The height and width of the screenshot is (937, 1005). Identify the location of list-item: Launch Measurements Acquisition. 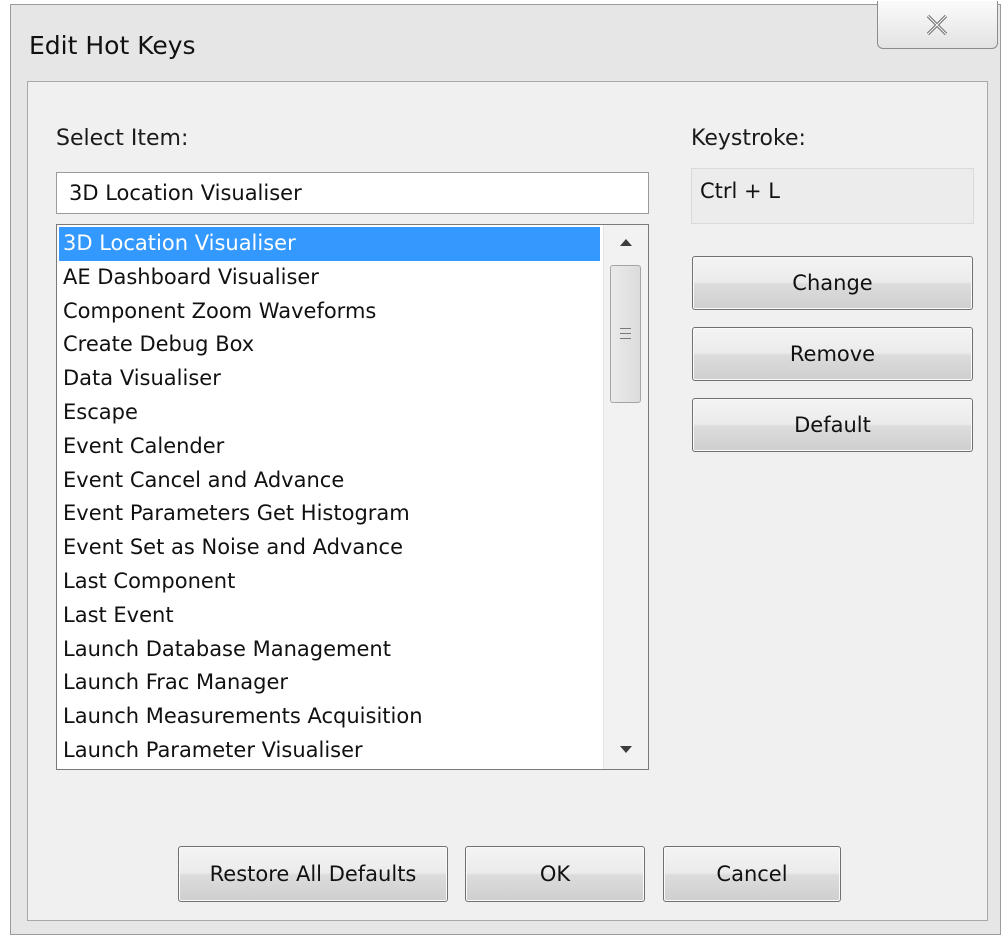
(329, 717).